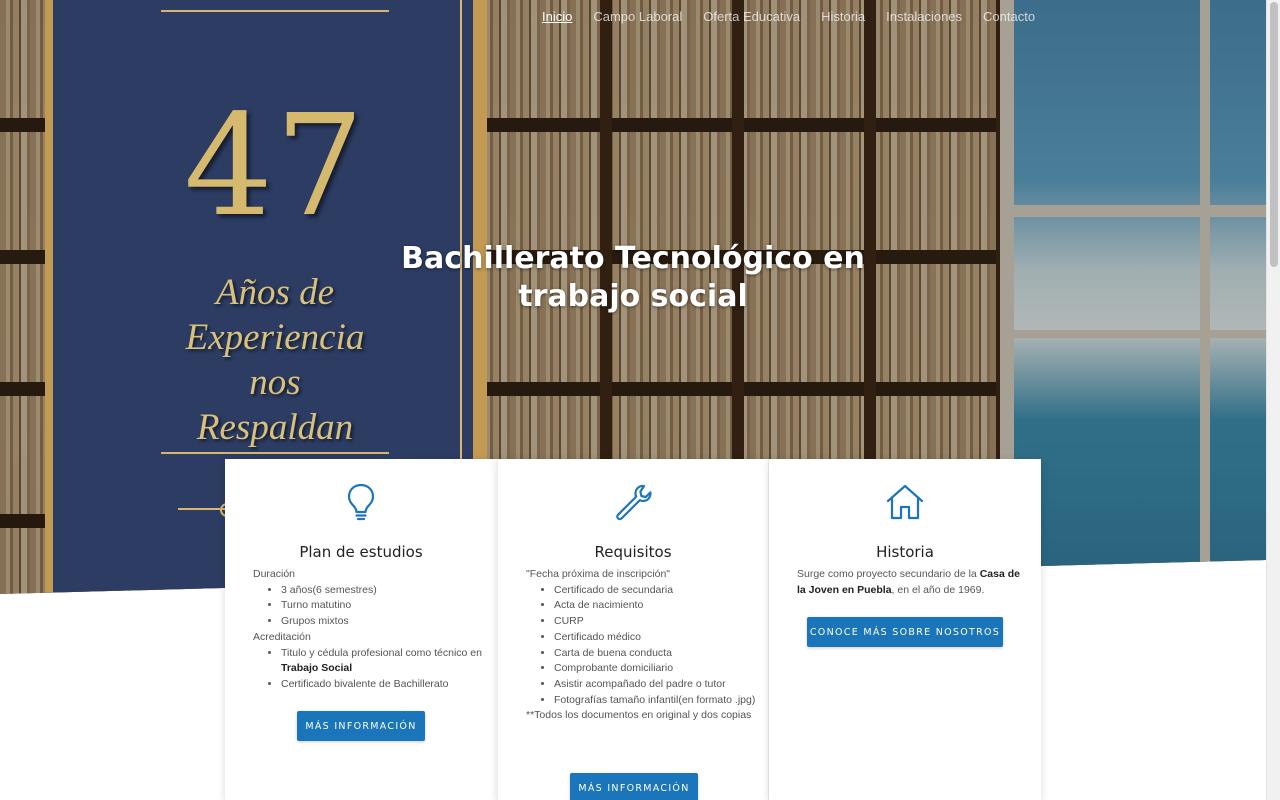  What do you see at coordinates (361, 502) in the screenshot?
I see `lightbulb-icon` at bounding box center [361, 502].